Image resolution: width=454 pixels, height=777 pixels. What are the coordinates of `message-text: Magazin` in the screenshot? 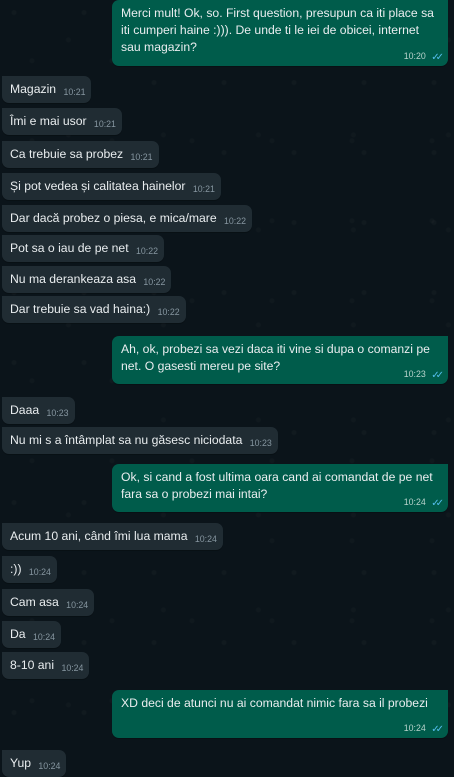 It's located at (33, 89).